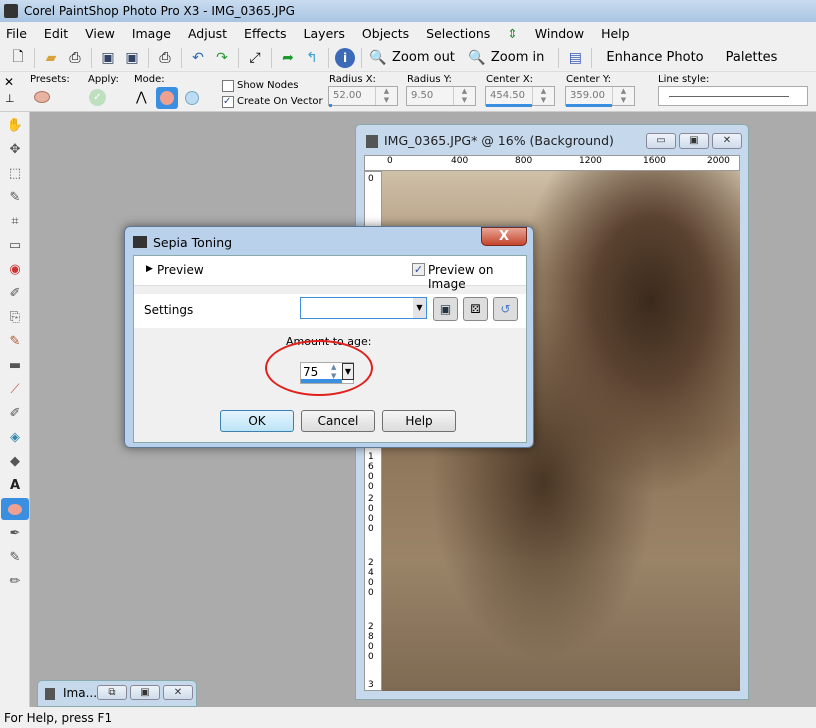  I want to click on menu-effects: Effects, so click(265, 33).